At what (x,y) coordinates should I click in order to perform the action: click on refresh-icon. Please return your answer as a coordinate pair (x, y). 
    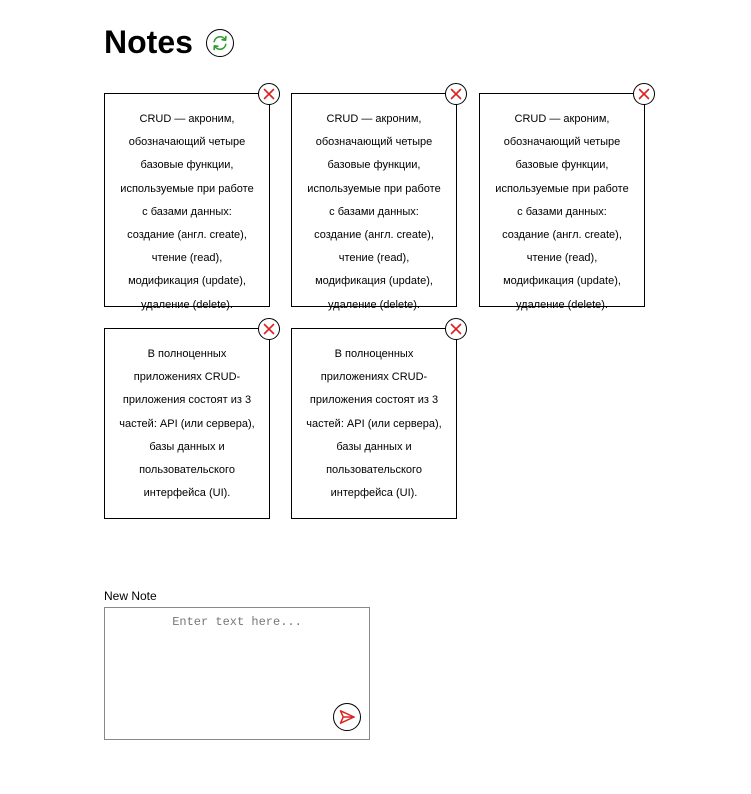
    Looking at the image, I should click on (220, 43).